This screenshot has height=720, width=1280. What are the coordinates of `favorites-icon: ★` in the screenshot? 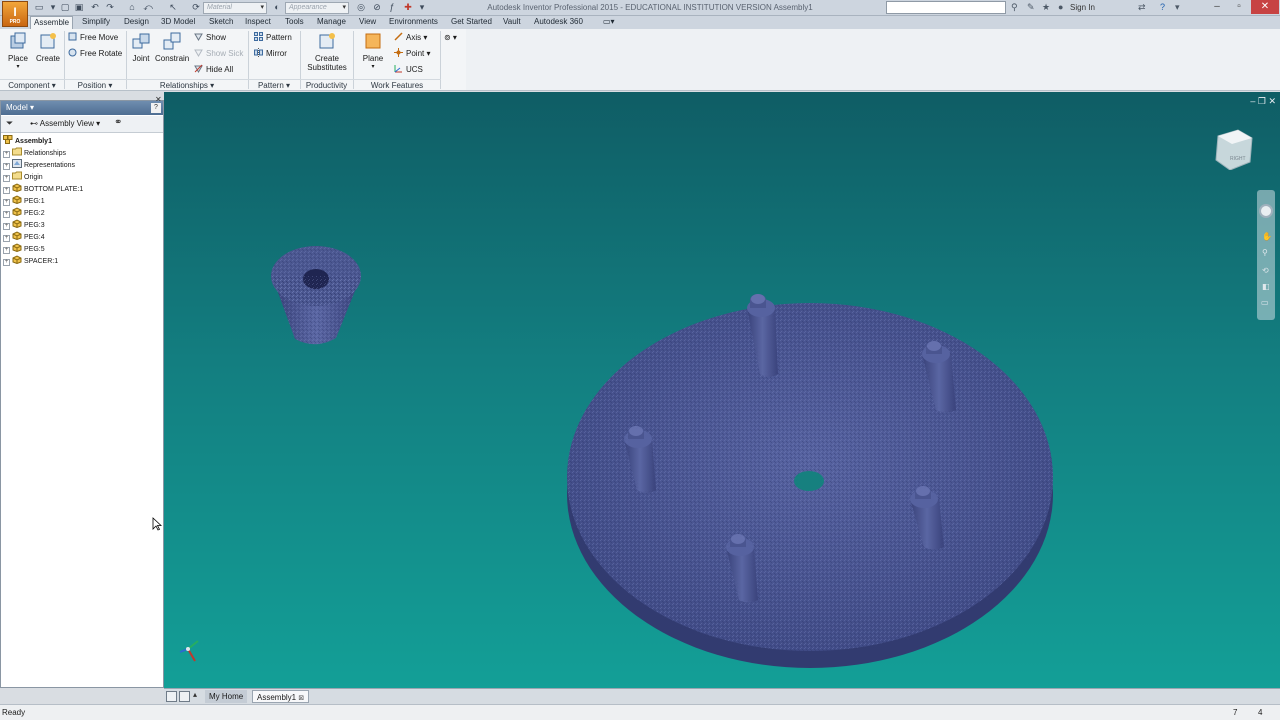 It's located at (1046, 7).